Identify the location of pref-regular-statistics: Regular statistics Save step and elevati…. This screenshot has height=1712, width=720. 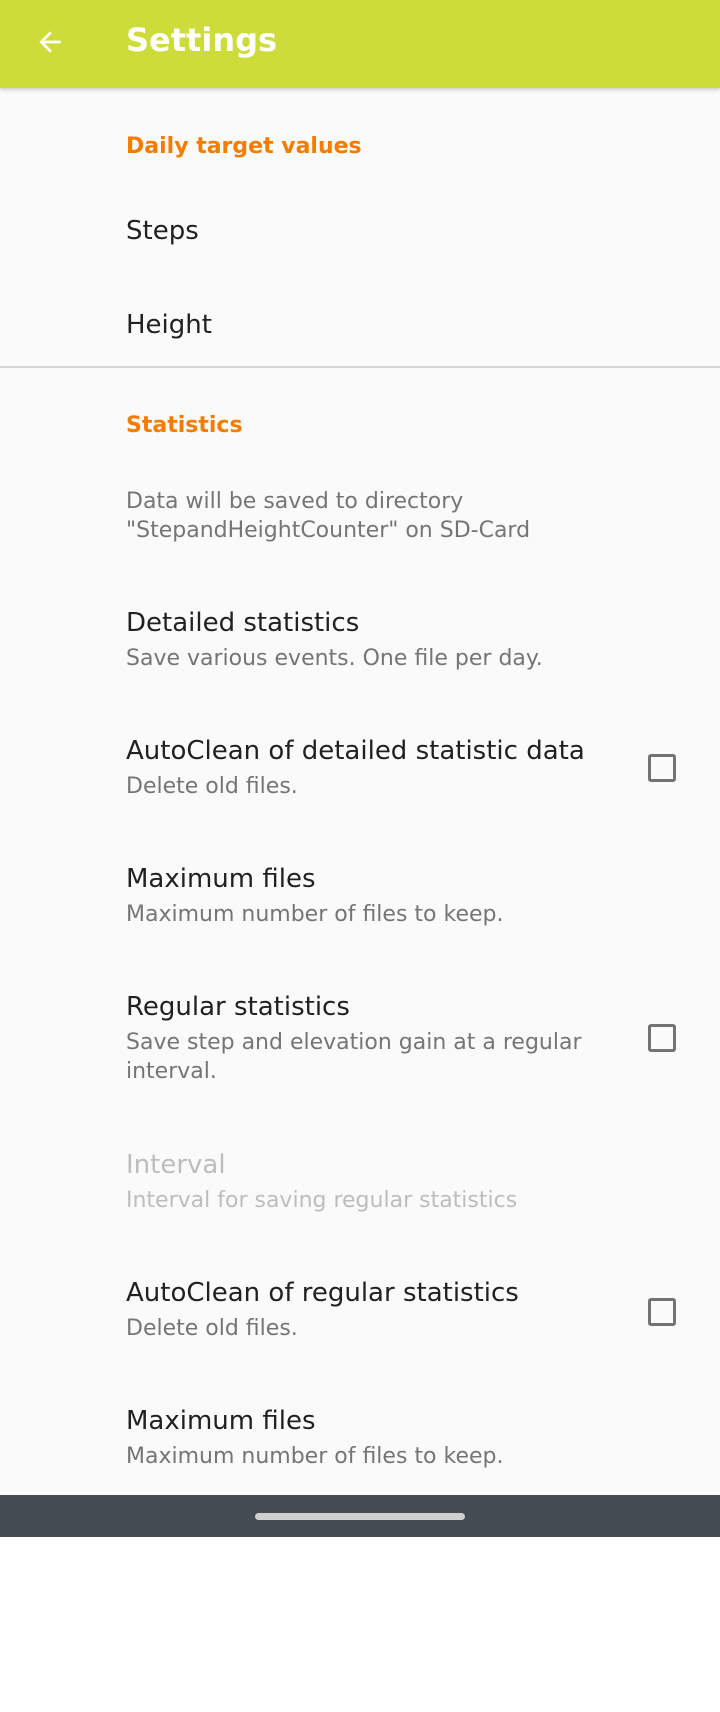
(360, 1055).